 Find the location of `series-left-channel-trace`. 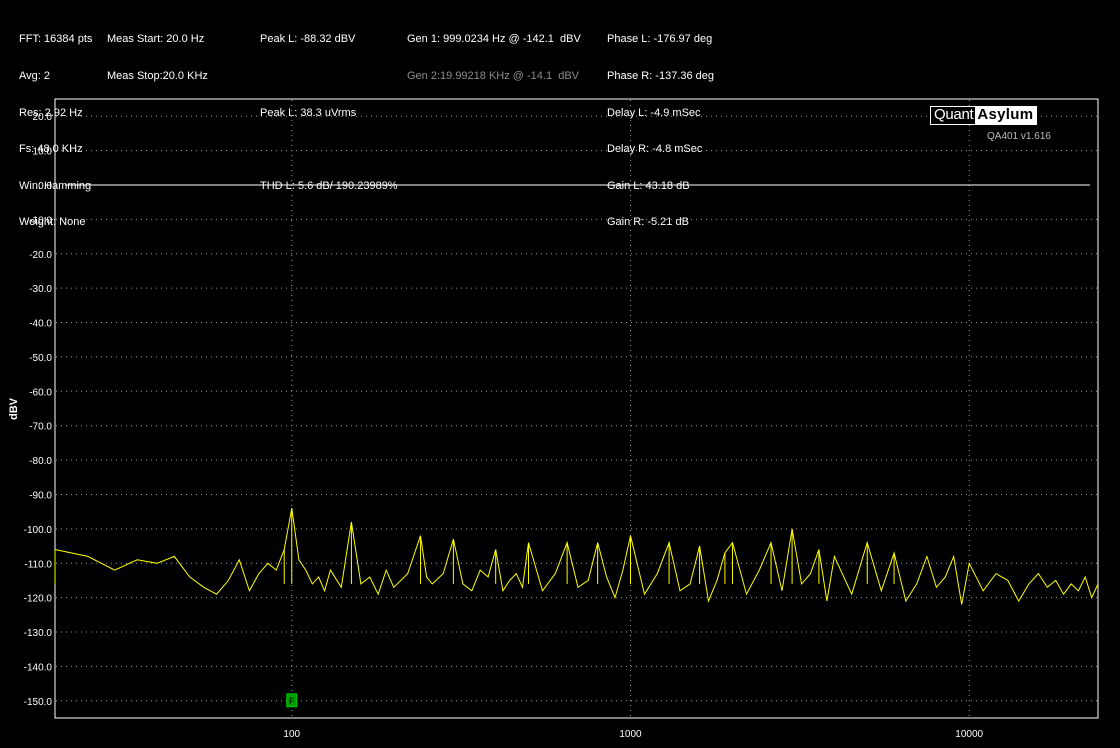

series-left-channel-trace is located at coordinates (576, 556).